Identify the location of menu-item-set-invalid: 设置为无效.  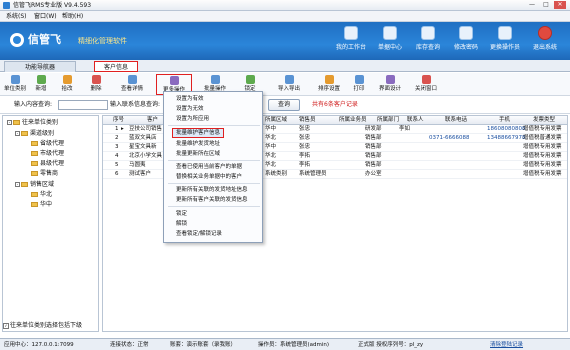
(190, 109).